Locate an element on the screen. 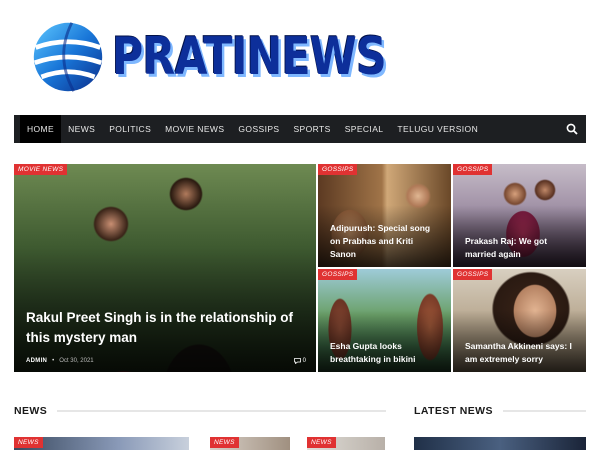 The height and width of the screenshot is (450, 600). post-date: Oct 30, 2021 is located at coordinates (76, 361).